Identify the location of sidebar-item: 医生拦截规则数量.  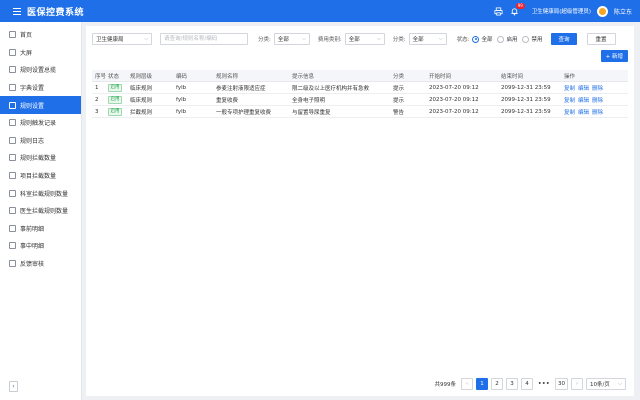
(40, 211).